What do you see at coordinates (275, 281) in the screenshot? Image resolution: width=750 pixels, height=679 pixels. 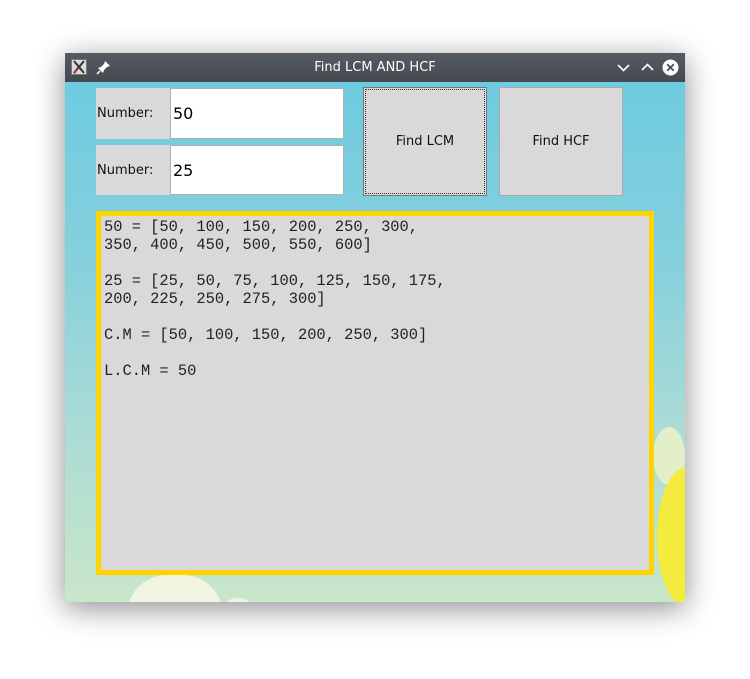 I see `result-line: 25 = [25, 50, 75, 100, 125, 150, 175,` at bounding box center [275, 281].